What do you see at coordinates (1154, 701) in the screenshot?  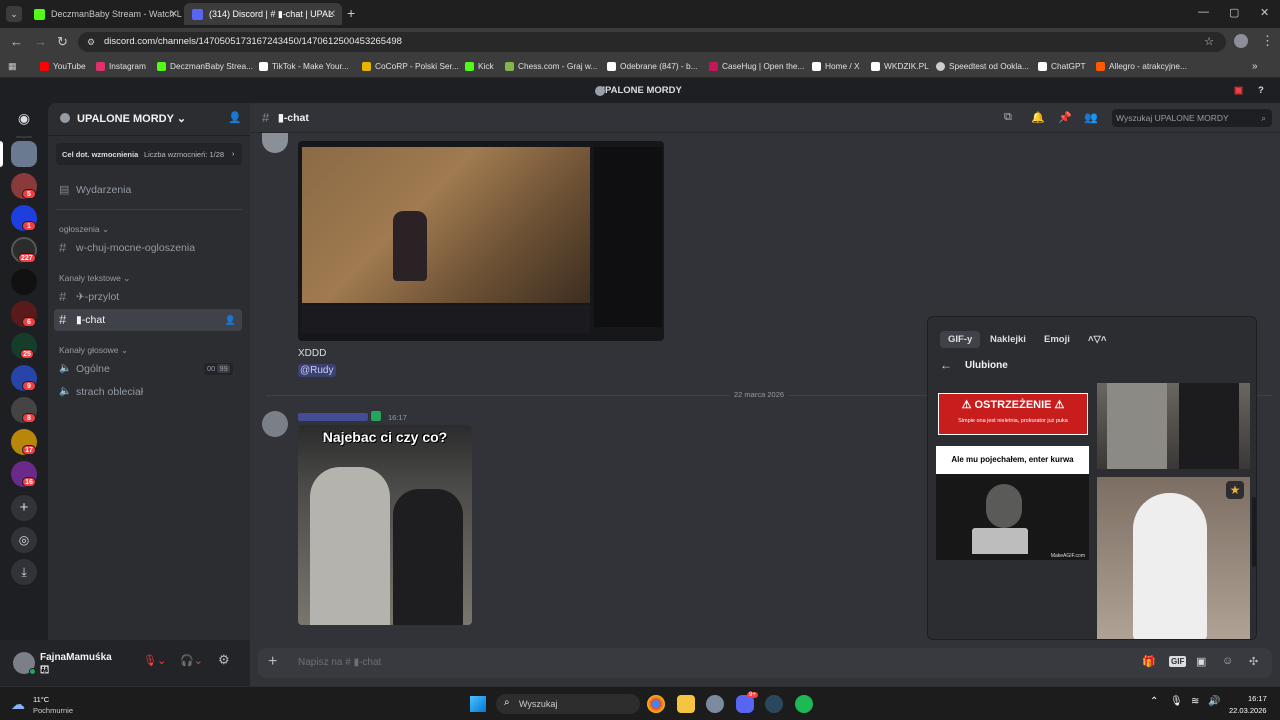 I see `tray-chevron-icon: ⌃` at bounding box center [1154, 701].